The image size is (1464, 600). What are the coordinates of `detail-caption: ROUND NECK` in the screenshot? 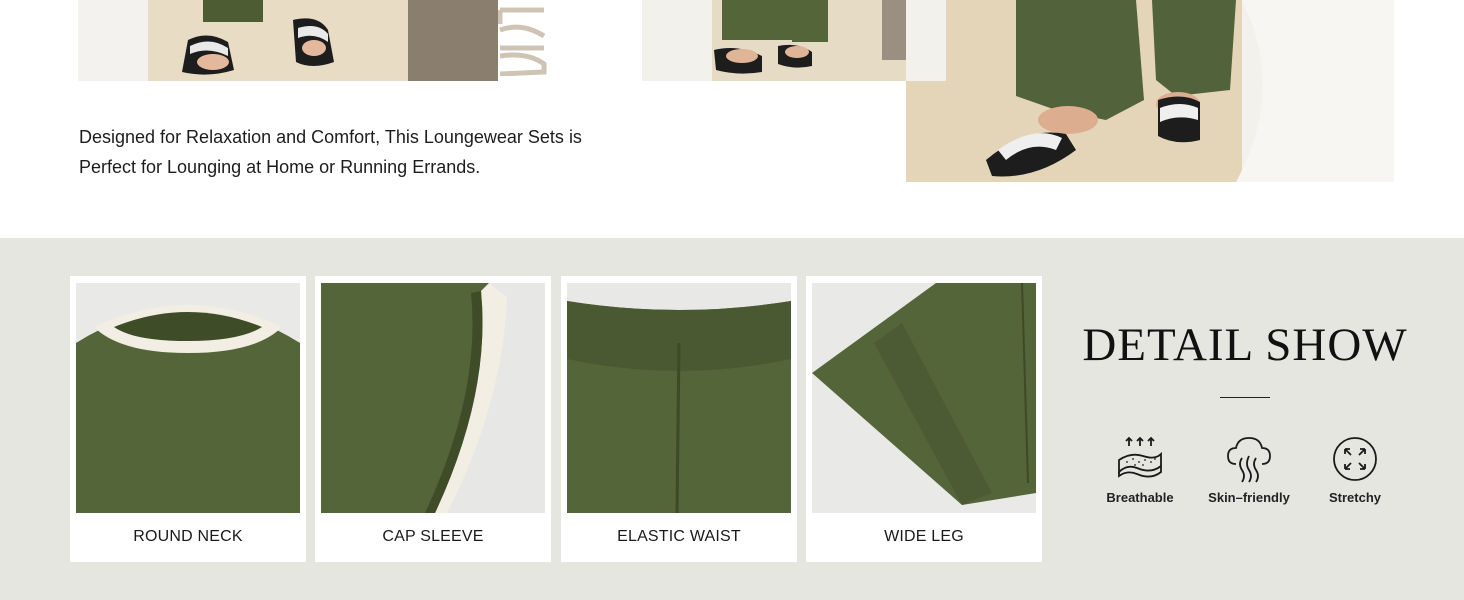 It's located at (188, 536).